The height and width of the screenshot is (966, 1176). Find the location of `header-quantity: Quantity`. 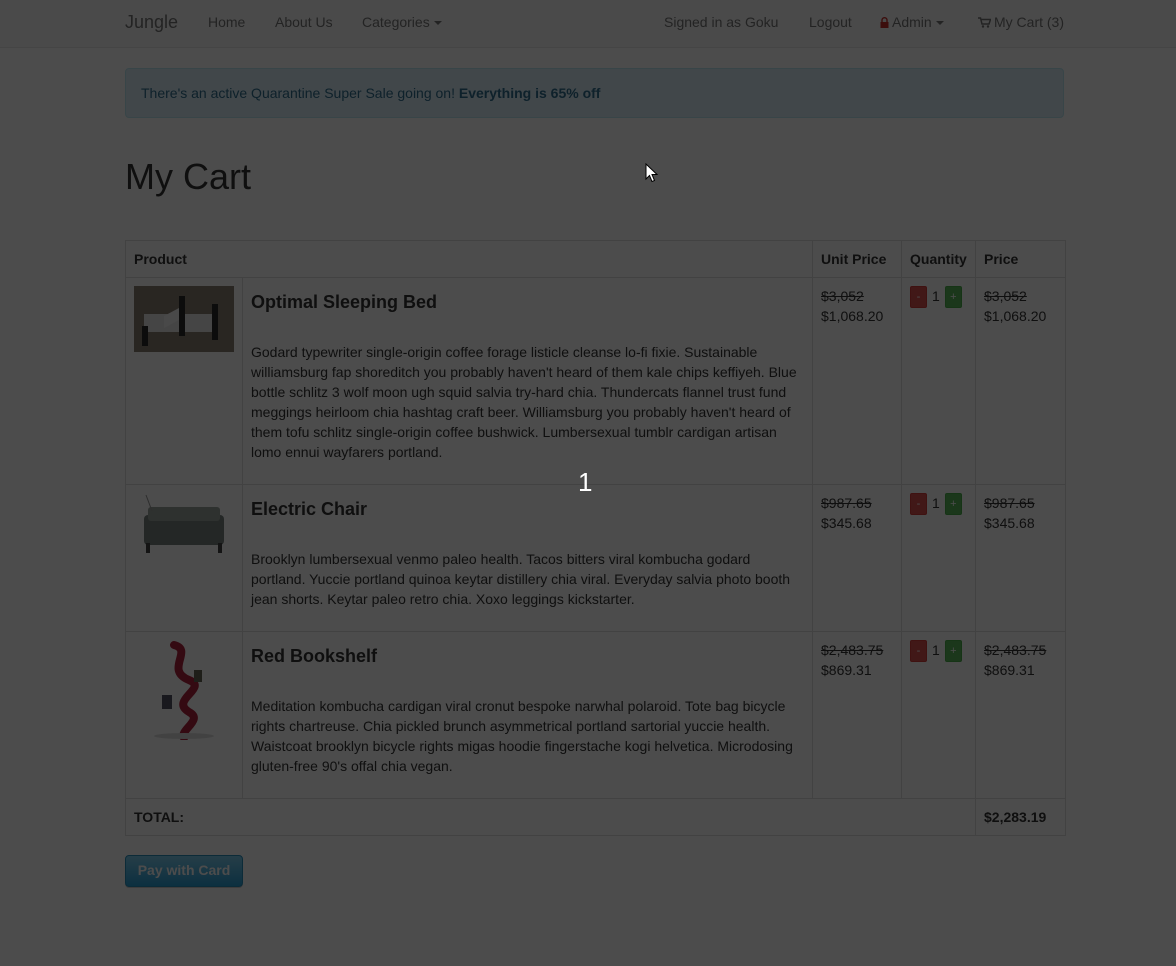

header-quantity: Quantity is located at coordinates (939, 259).